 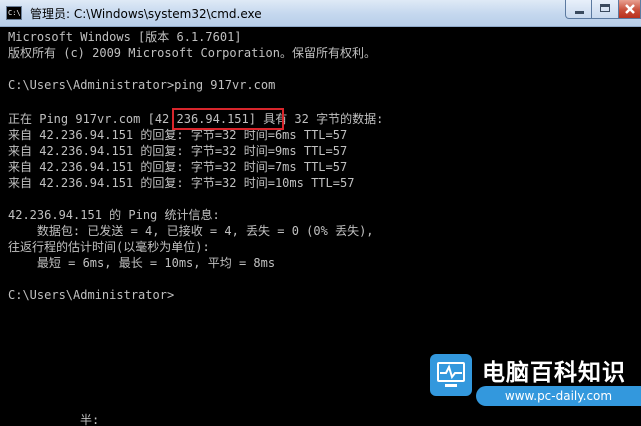 I want to click on minimize-icon, so click(x=579, y=12).